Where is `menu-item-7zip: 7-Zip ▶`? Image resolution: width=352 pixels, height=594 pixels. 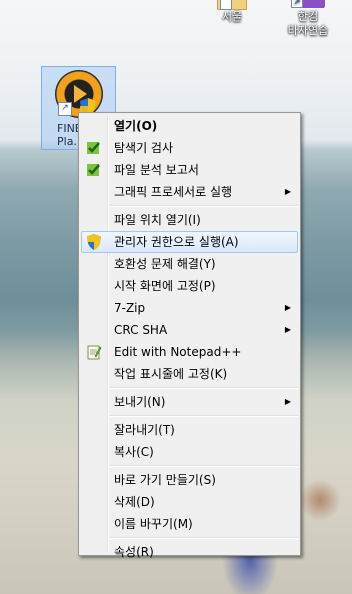 menu-item-7zip: 7-Zip ▶ is located at coordinates (189, 308).